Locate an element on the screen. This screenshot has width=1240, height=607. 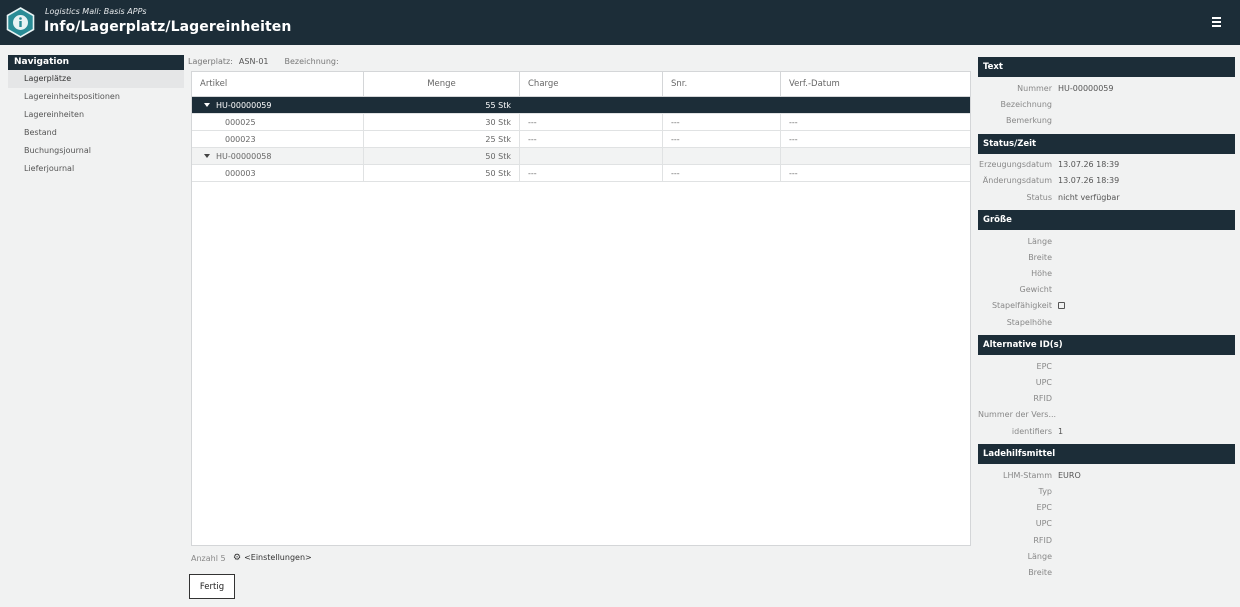
row-artikel: HU-00000058 is located at coordinates (244, 156).